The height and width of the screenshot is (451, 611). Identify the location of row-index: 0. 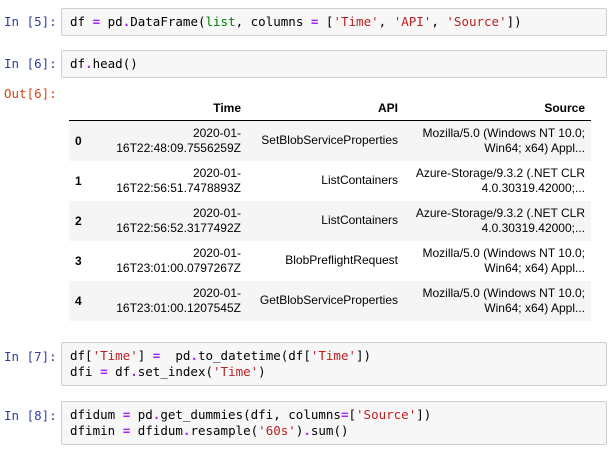
(78, 140).